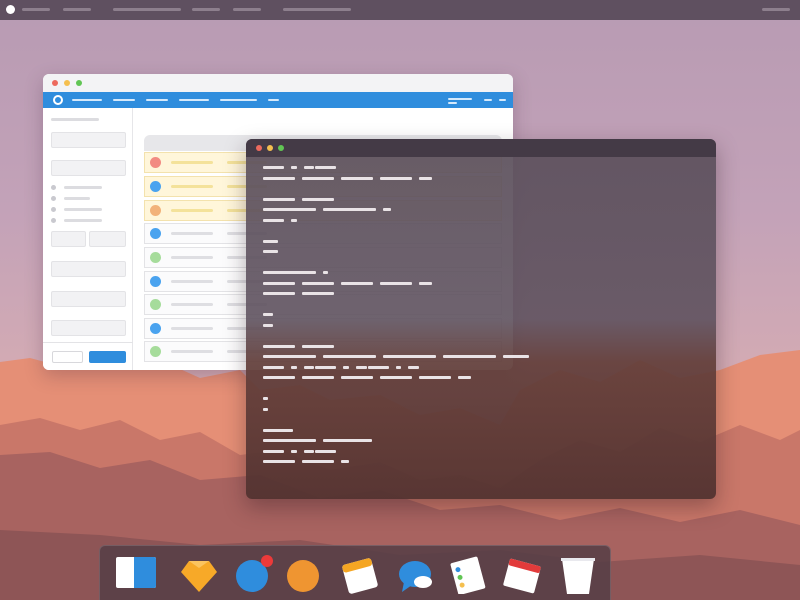  What do you see at coordinates (67, 357) in the screenshot?
I see `cancel-button` at bounding box center [67, 357].